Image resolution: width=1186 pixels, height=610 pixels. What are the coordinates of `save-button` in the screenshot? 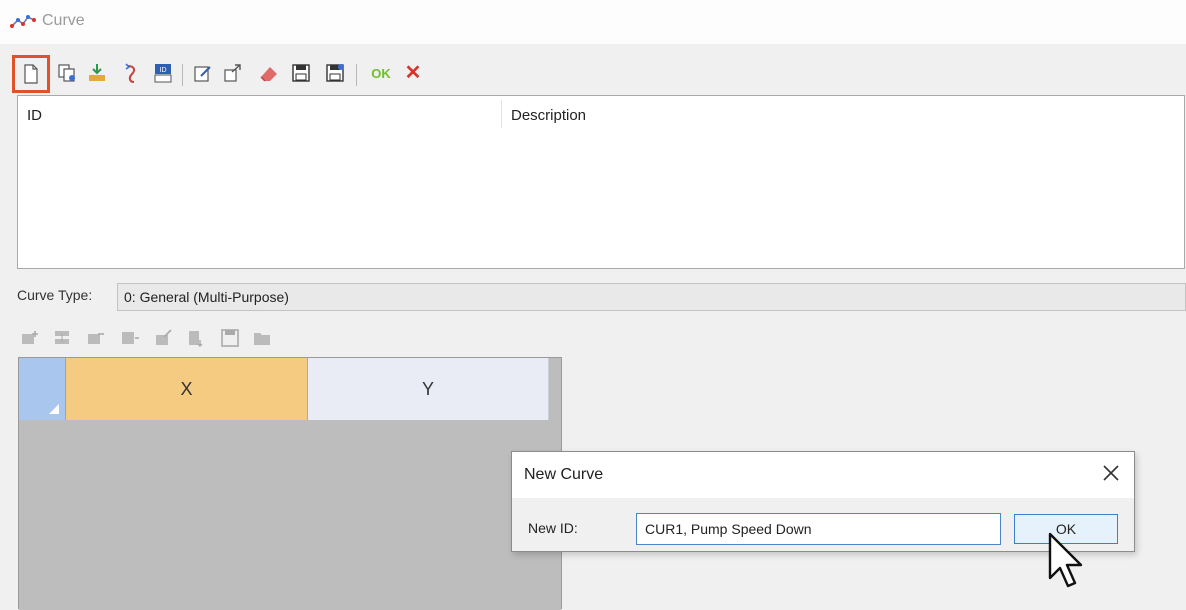 It's located at (301, 73).